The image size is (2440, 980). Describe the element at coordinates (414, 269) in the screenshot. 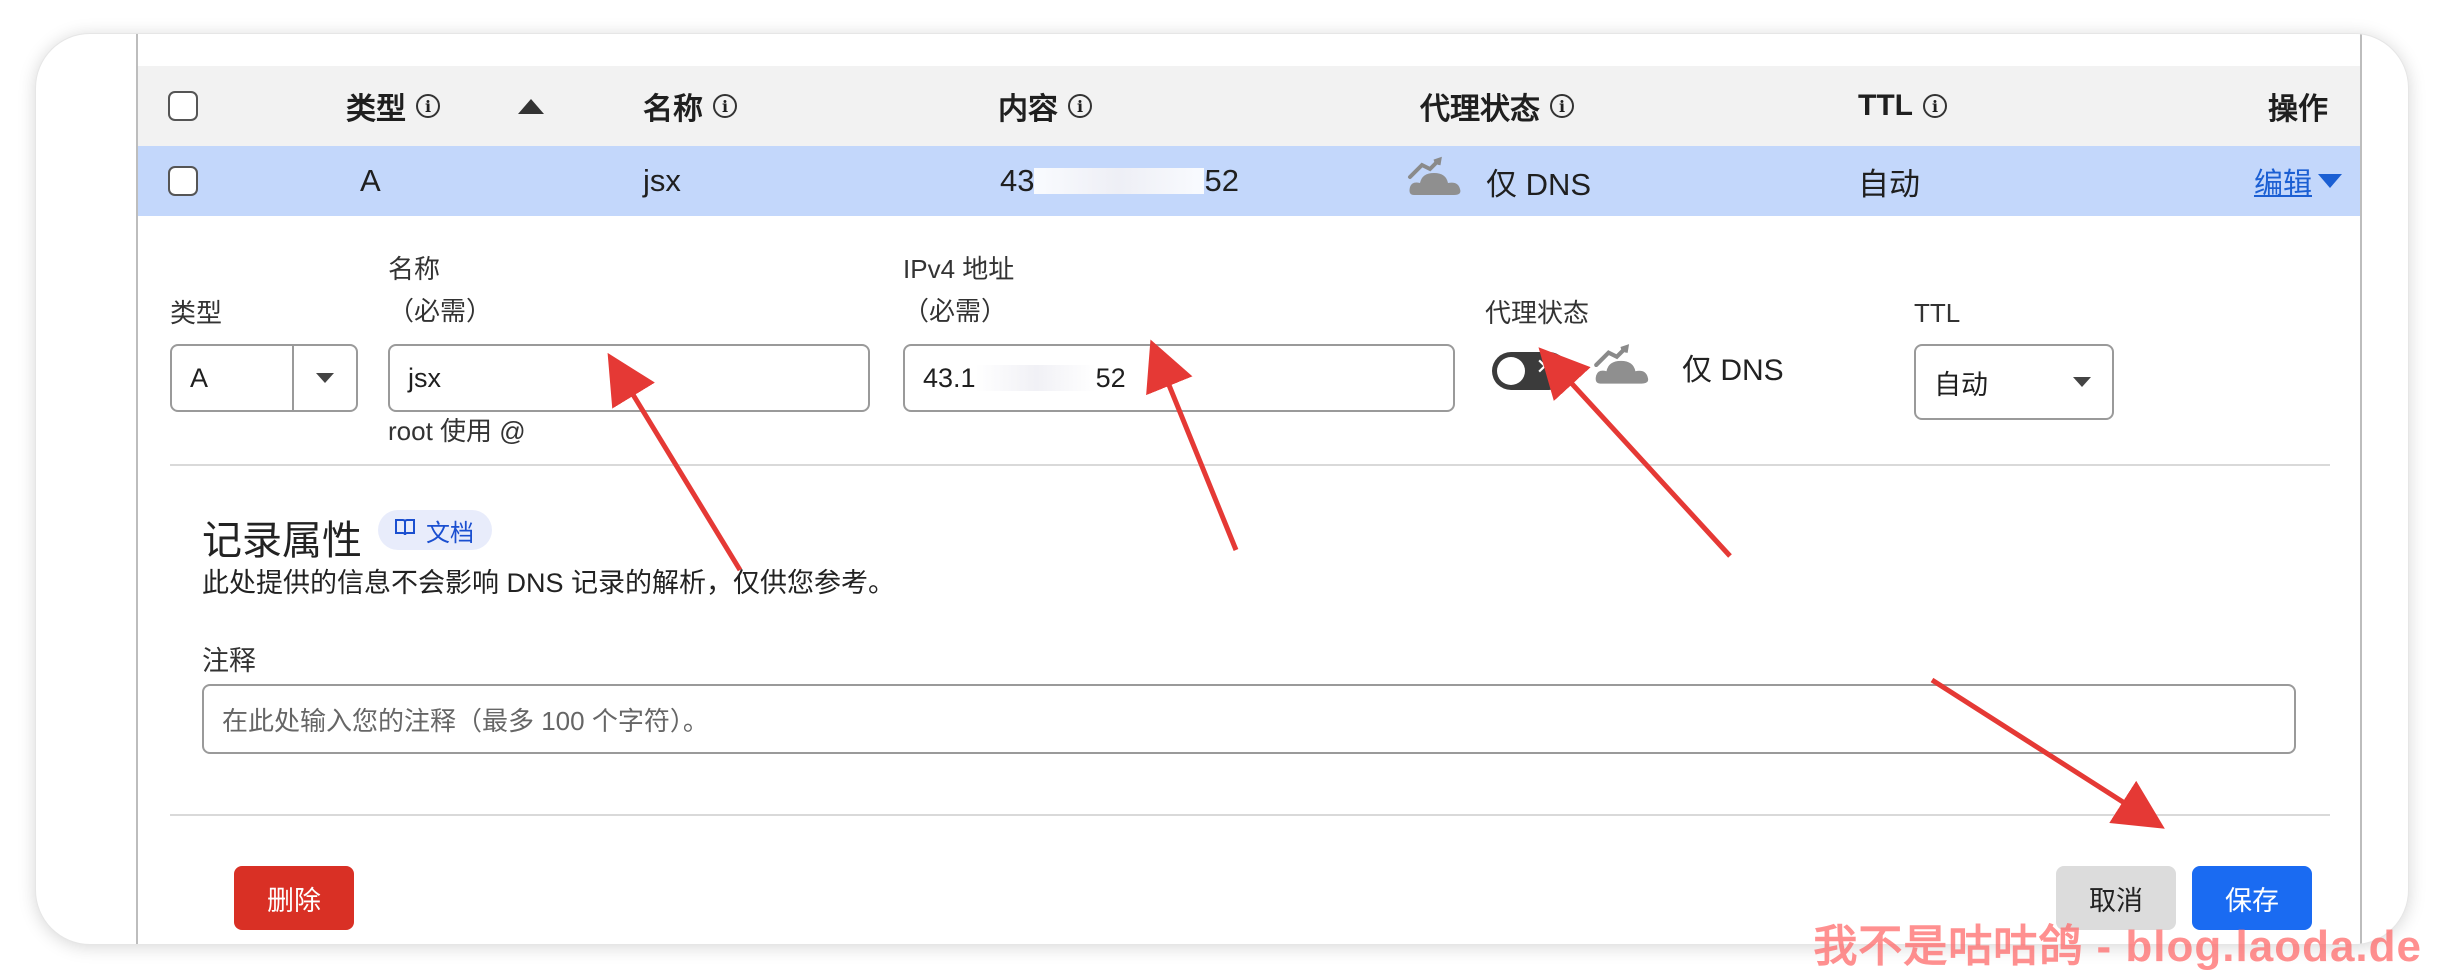

I see `name-label: 名称` at that location.